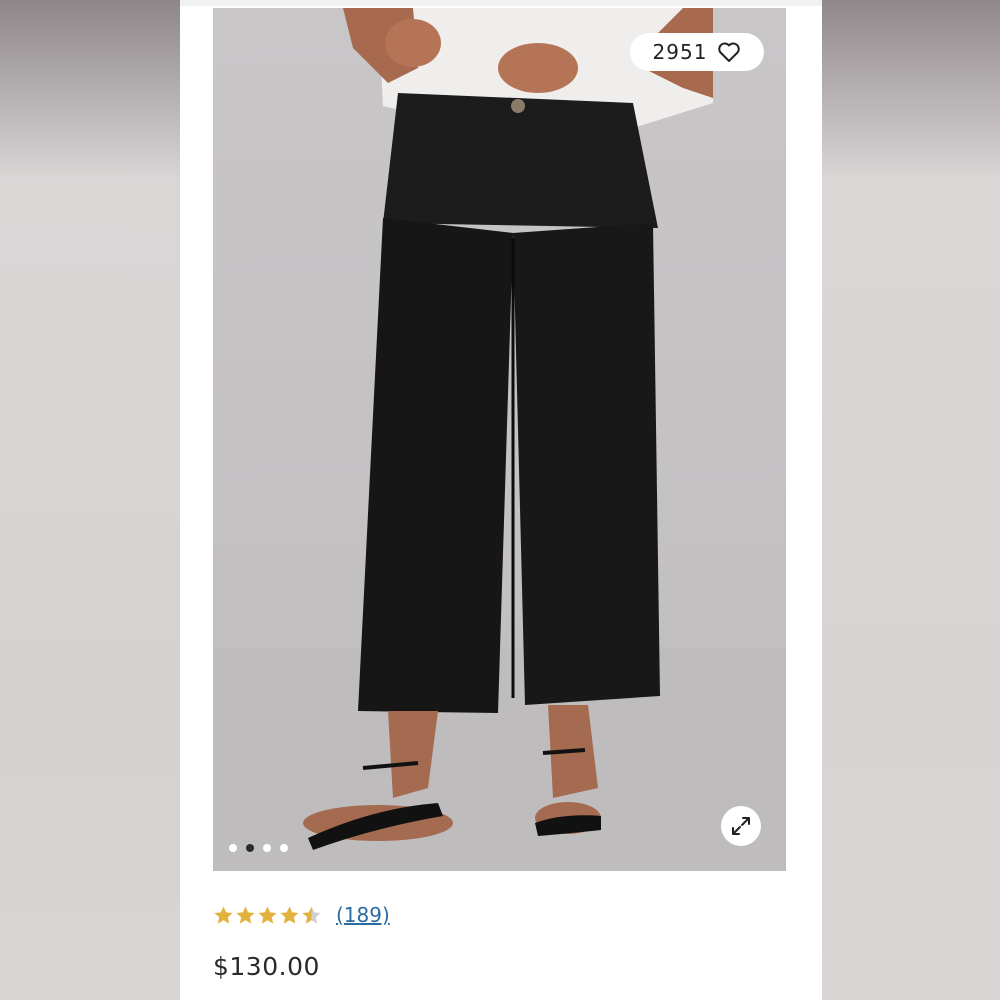  What do you see at coordinates (501, 3) in the screenshot?
I see `top-divider` at bounding box center [501, 3].